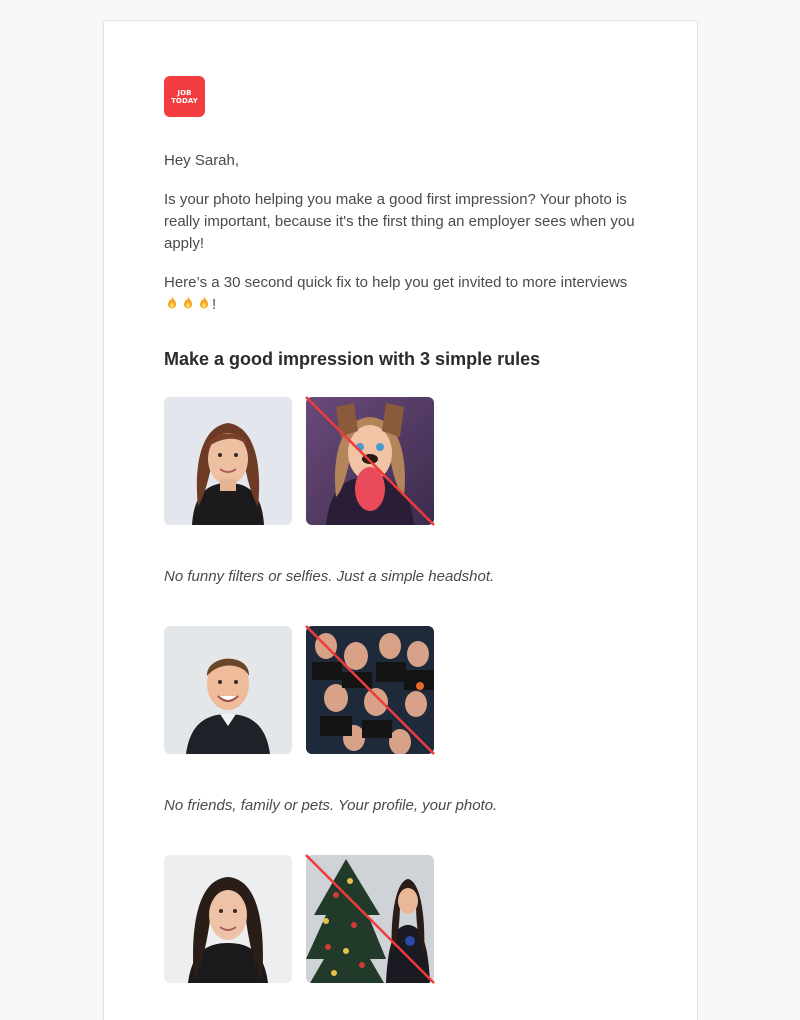 The image size is (800, 1020). Describe the element at coordinates (228, 461) in the screenshot. I see `good-photo-headshot-woman` at that location.